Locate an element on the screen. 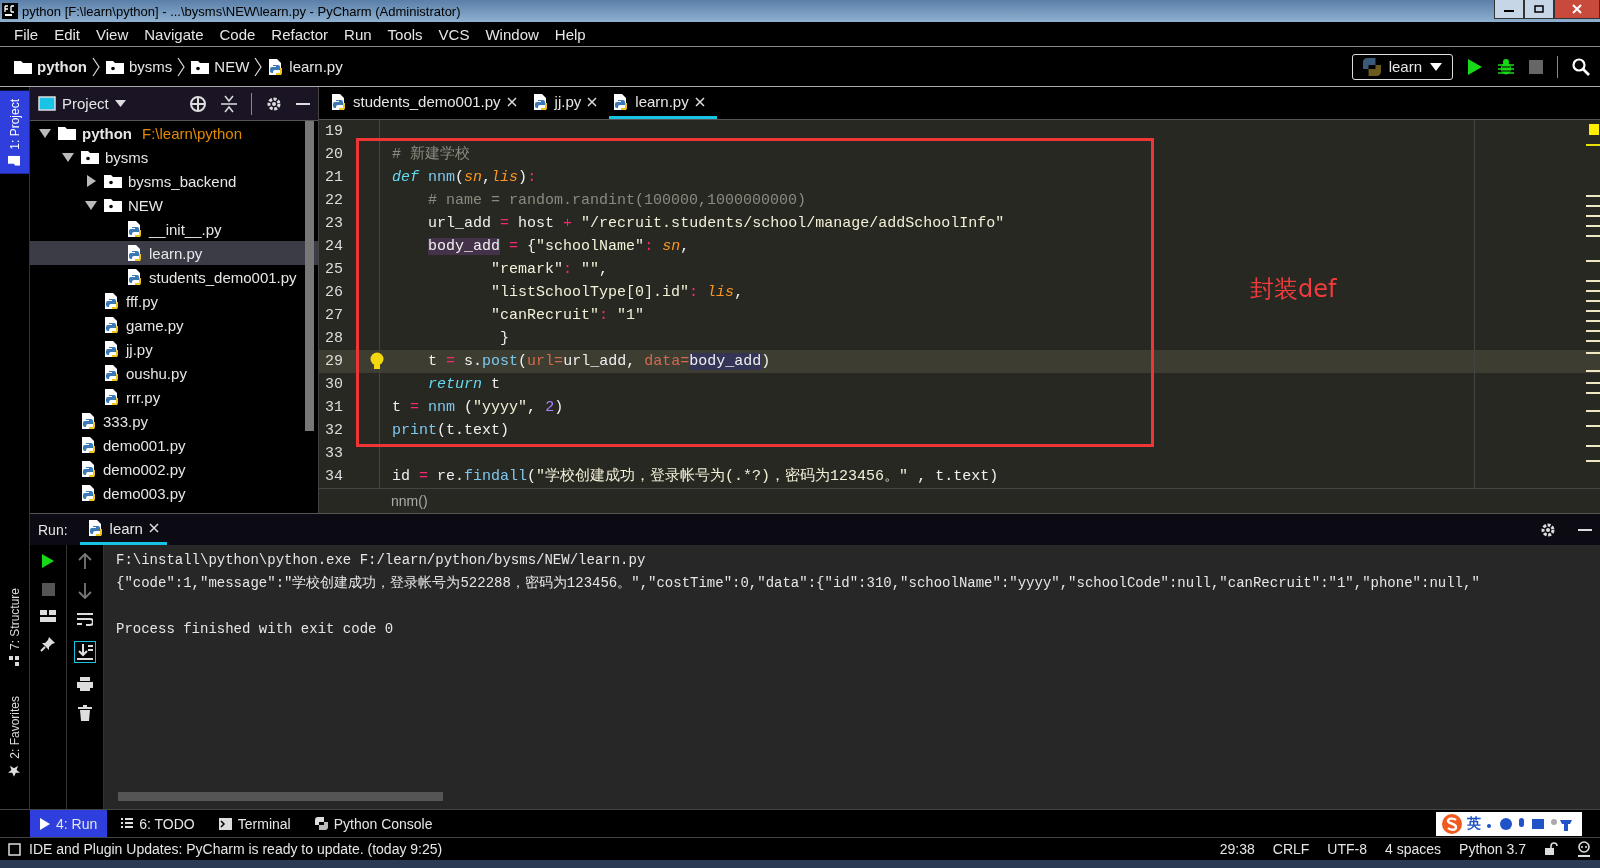 This screenshot has width=1600, height=868. editor-tab: jj.py is located at coordinates (569, 103).